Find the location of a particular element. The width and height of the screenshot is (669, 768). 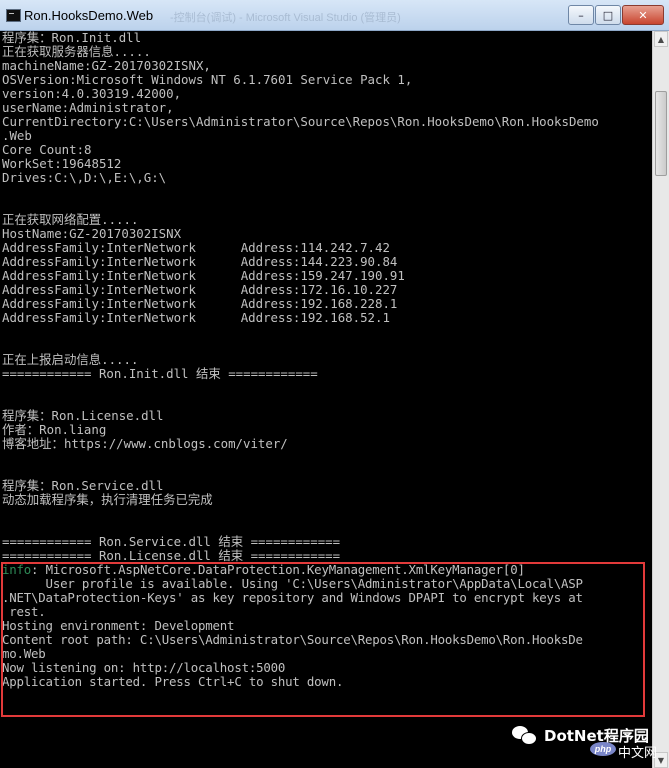

background-window-title: -控制台(调试) - Microsoft Visual Studio (管理员) is located at coordinates (285, 18).